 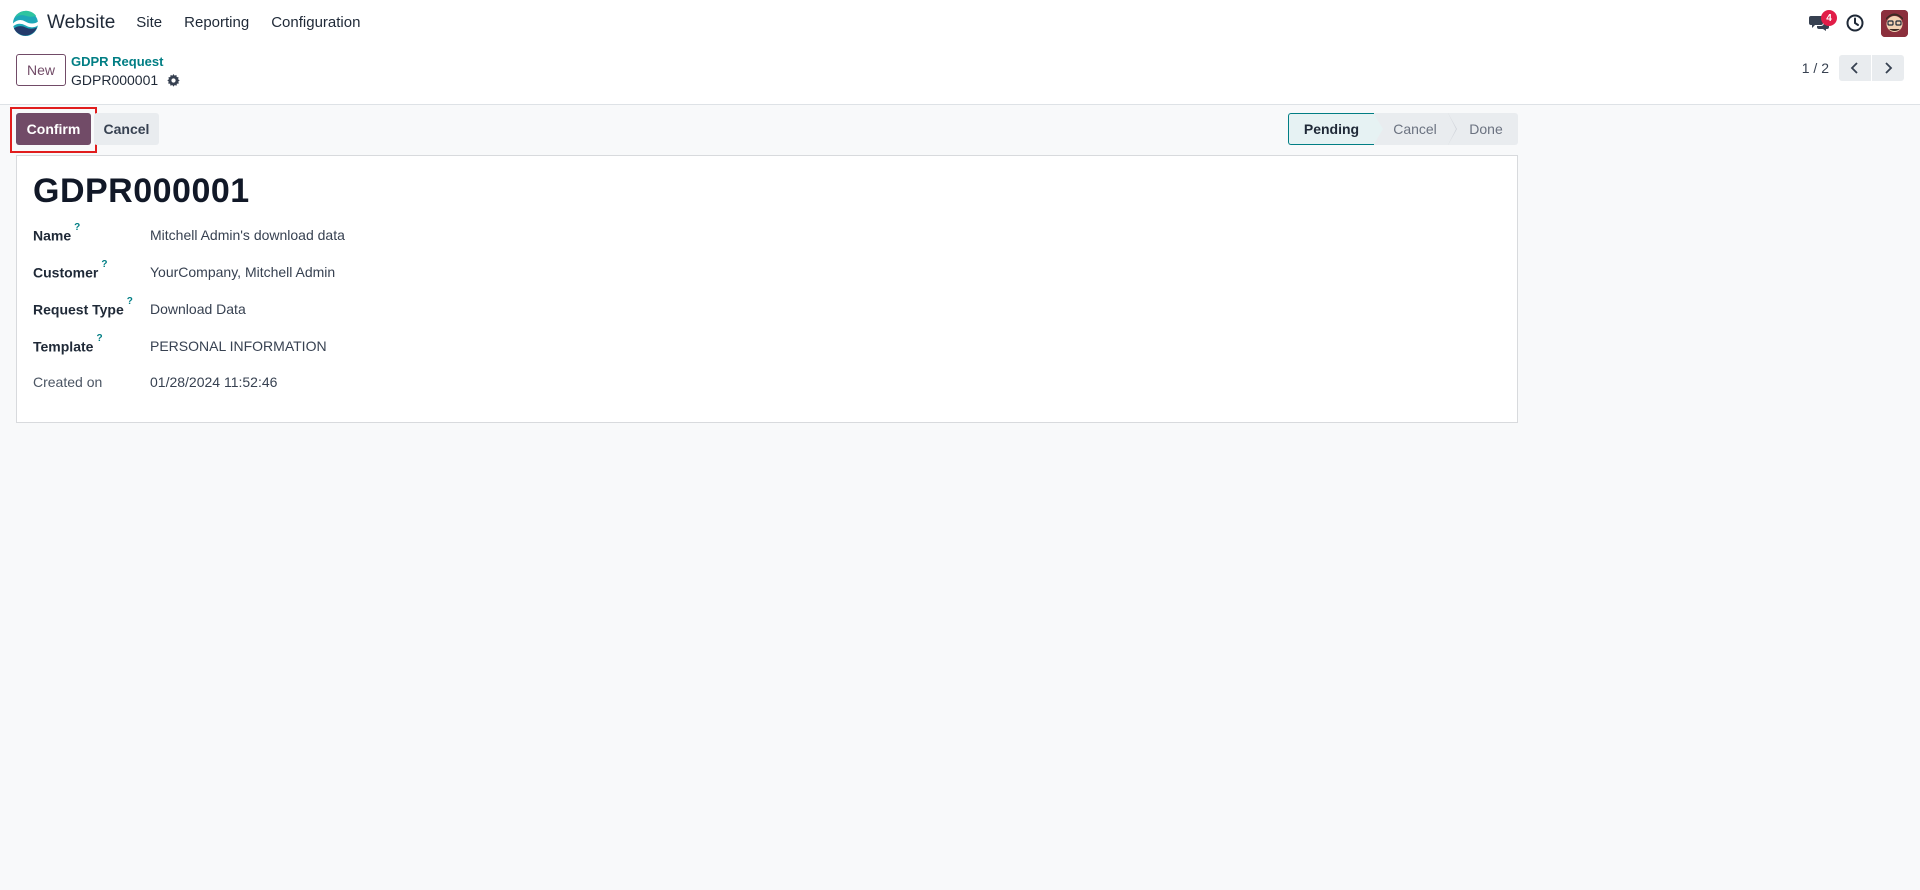 I want to click on website-logo-icon, so click(x=25, y=23).